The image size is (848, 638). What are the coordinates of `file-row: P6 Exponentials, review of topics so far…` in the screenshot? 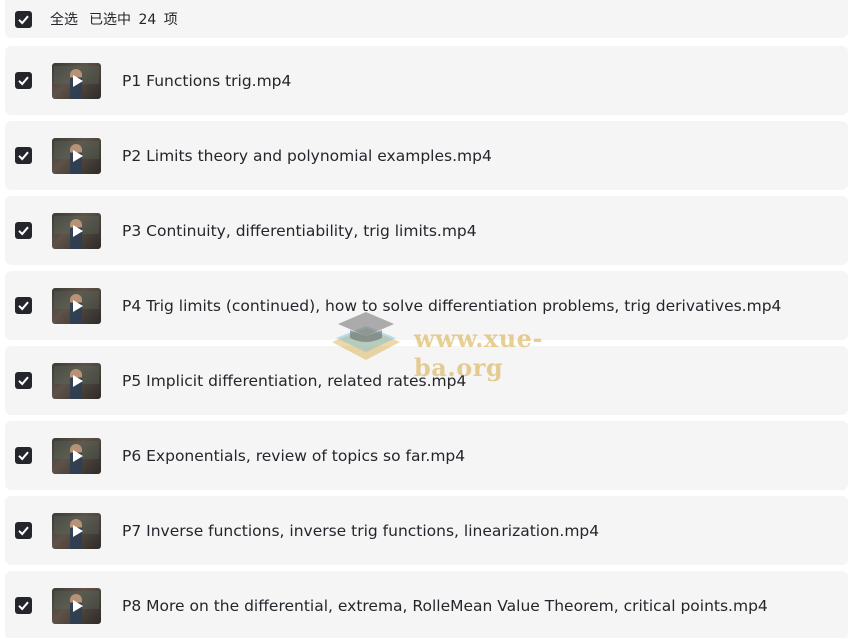 It's located at (426, 455).